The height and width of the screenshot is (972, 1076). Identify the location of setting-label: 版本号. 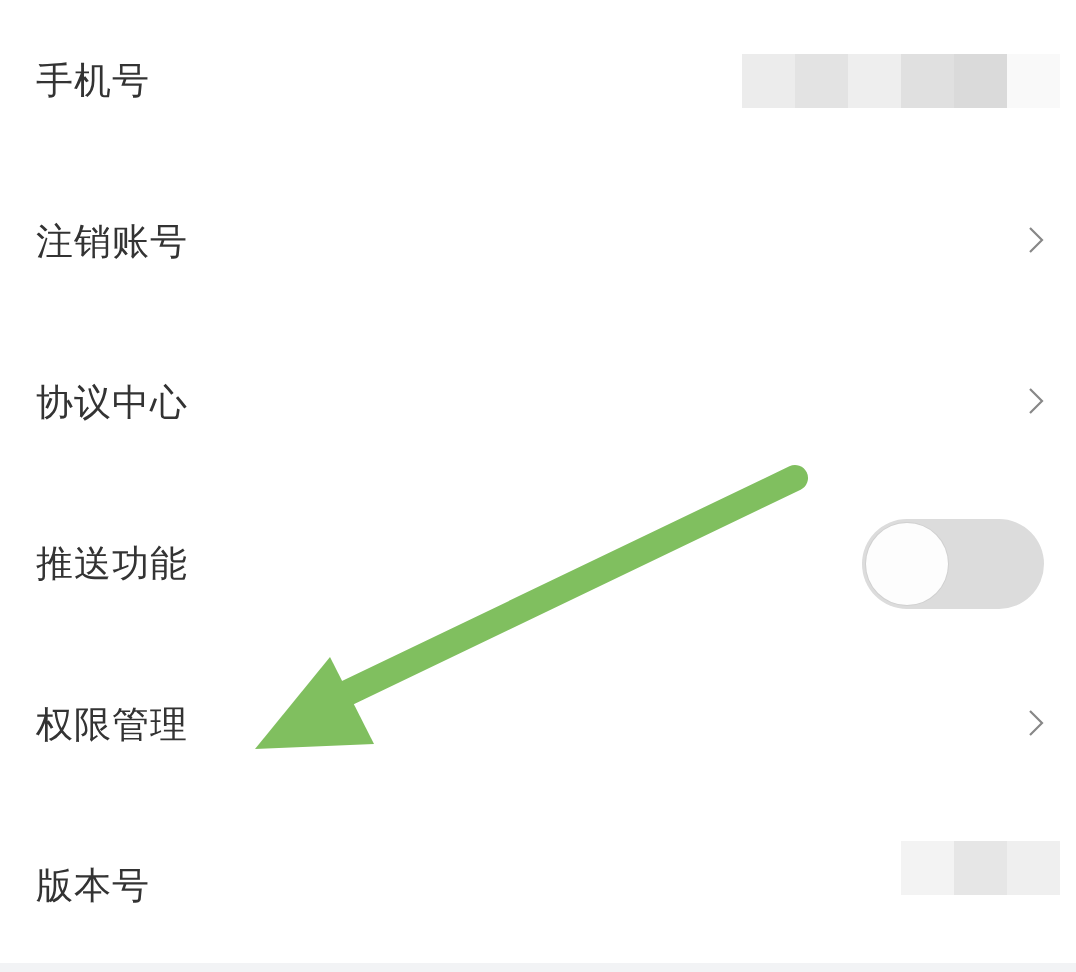
(93, 885).